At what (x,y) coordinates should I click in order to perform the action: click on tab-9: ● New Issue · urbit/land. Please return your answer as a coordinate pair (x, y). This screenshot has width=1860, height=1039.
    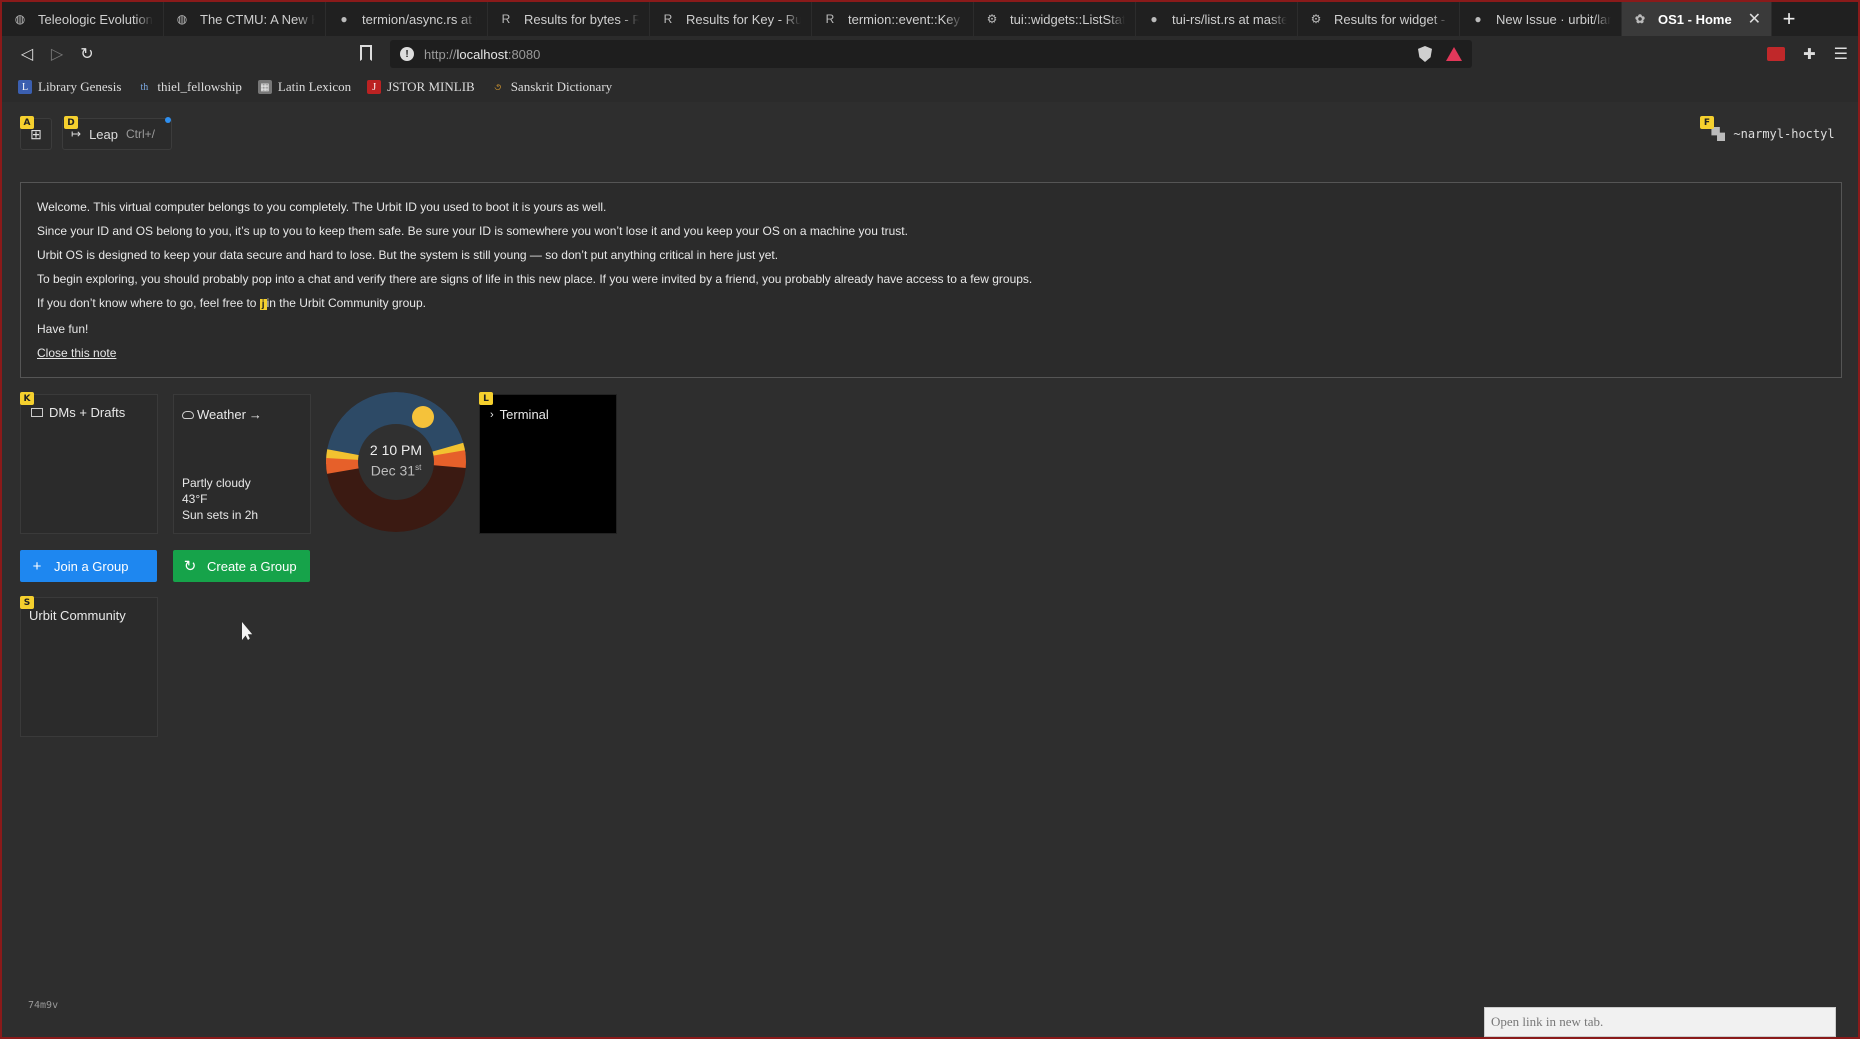
    Looking at the image, I should click on (1541, 19).